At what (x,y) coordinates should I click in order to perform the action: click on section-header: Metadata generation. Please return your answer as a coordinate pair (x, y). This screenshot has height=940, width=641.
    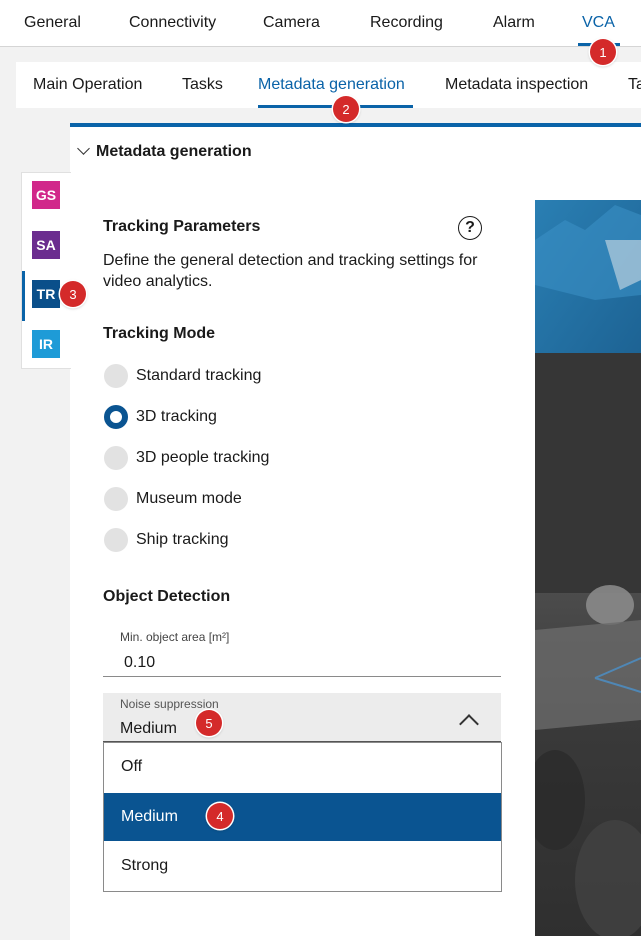
    Looking at the image, I should click on (164, 151).